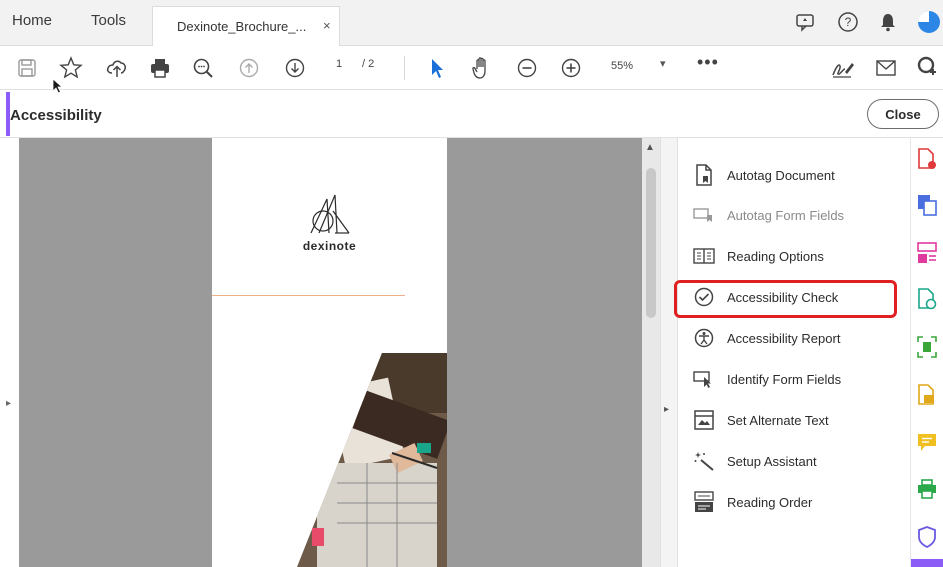 The image size is (943, 567). I want to click on create-pdf-icon, so click(927, 159).